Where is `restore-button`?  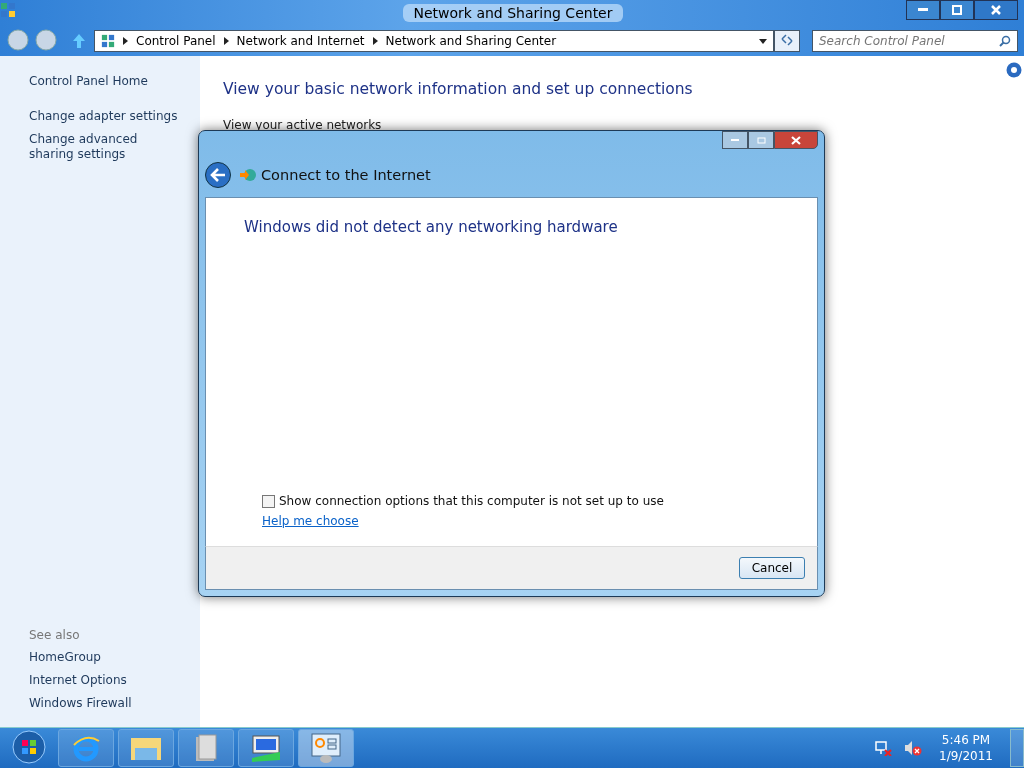 restore-button is located at coordinates (957, 10).